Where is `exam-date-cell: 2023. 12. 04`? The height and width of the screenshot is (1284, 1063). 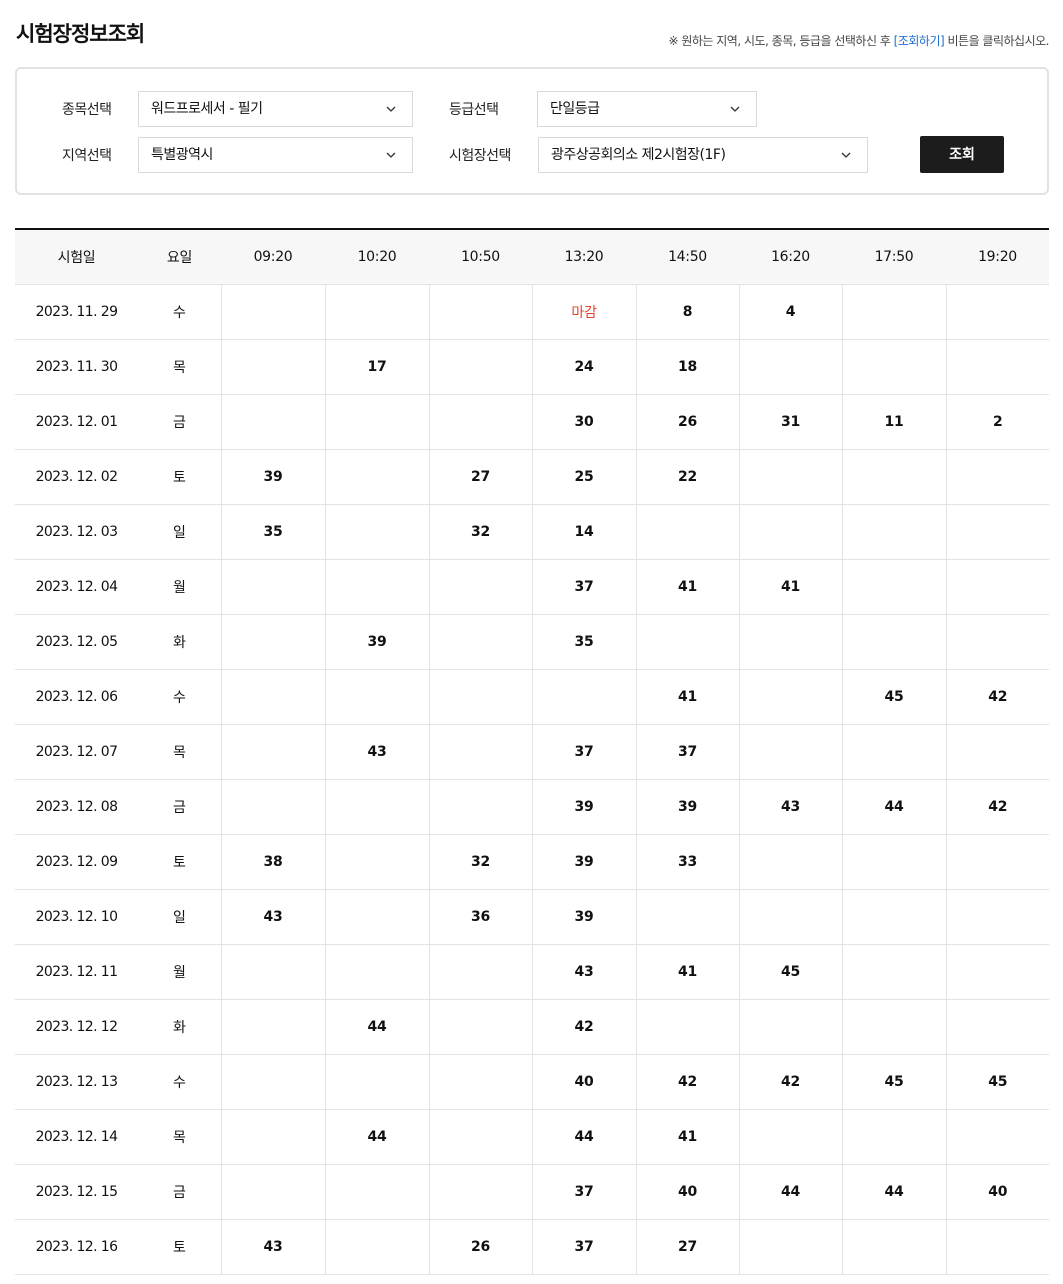 exam-date-cell: 2023. 12. 04 is located at coordinates (76, 587).